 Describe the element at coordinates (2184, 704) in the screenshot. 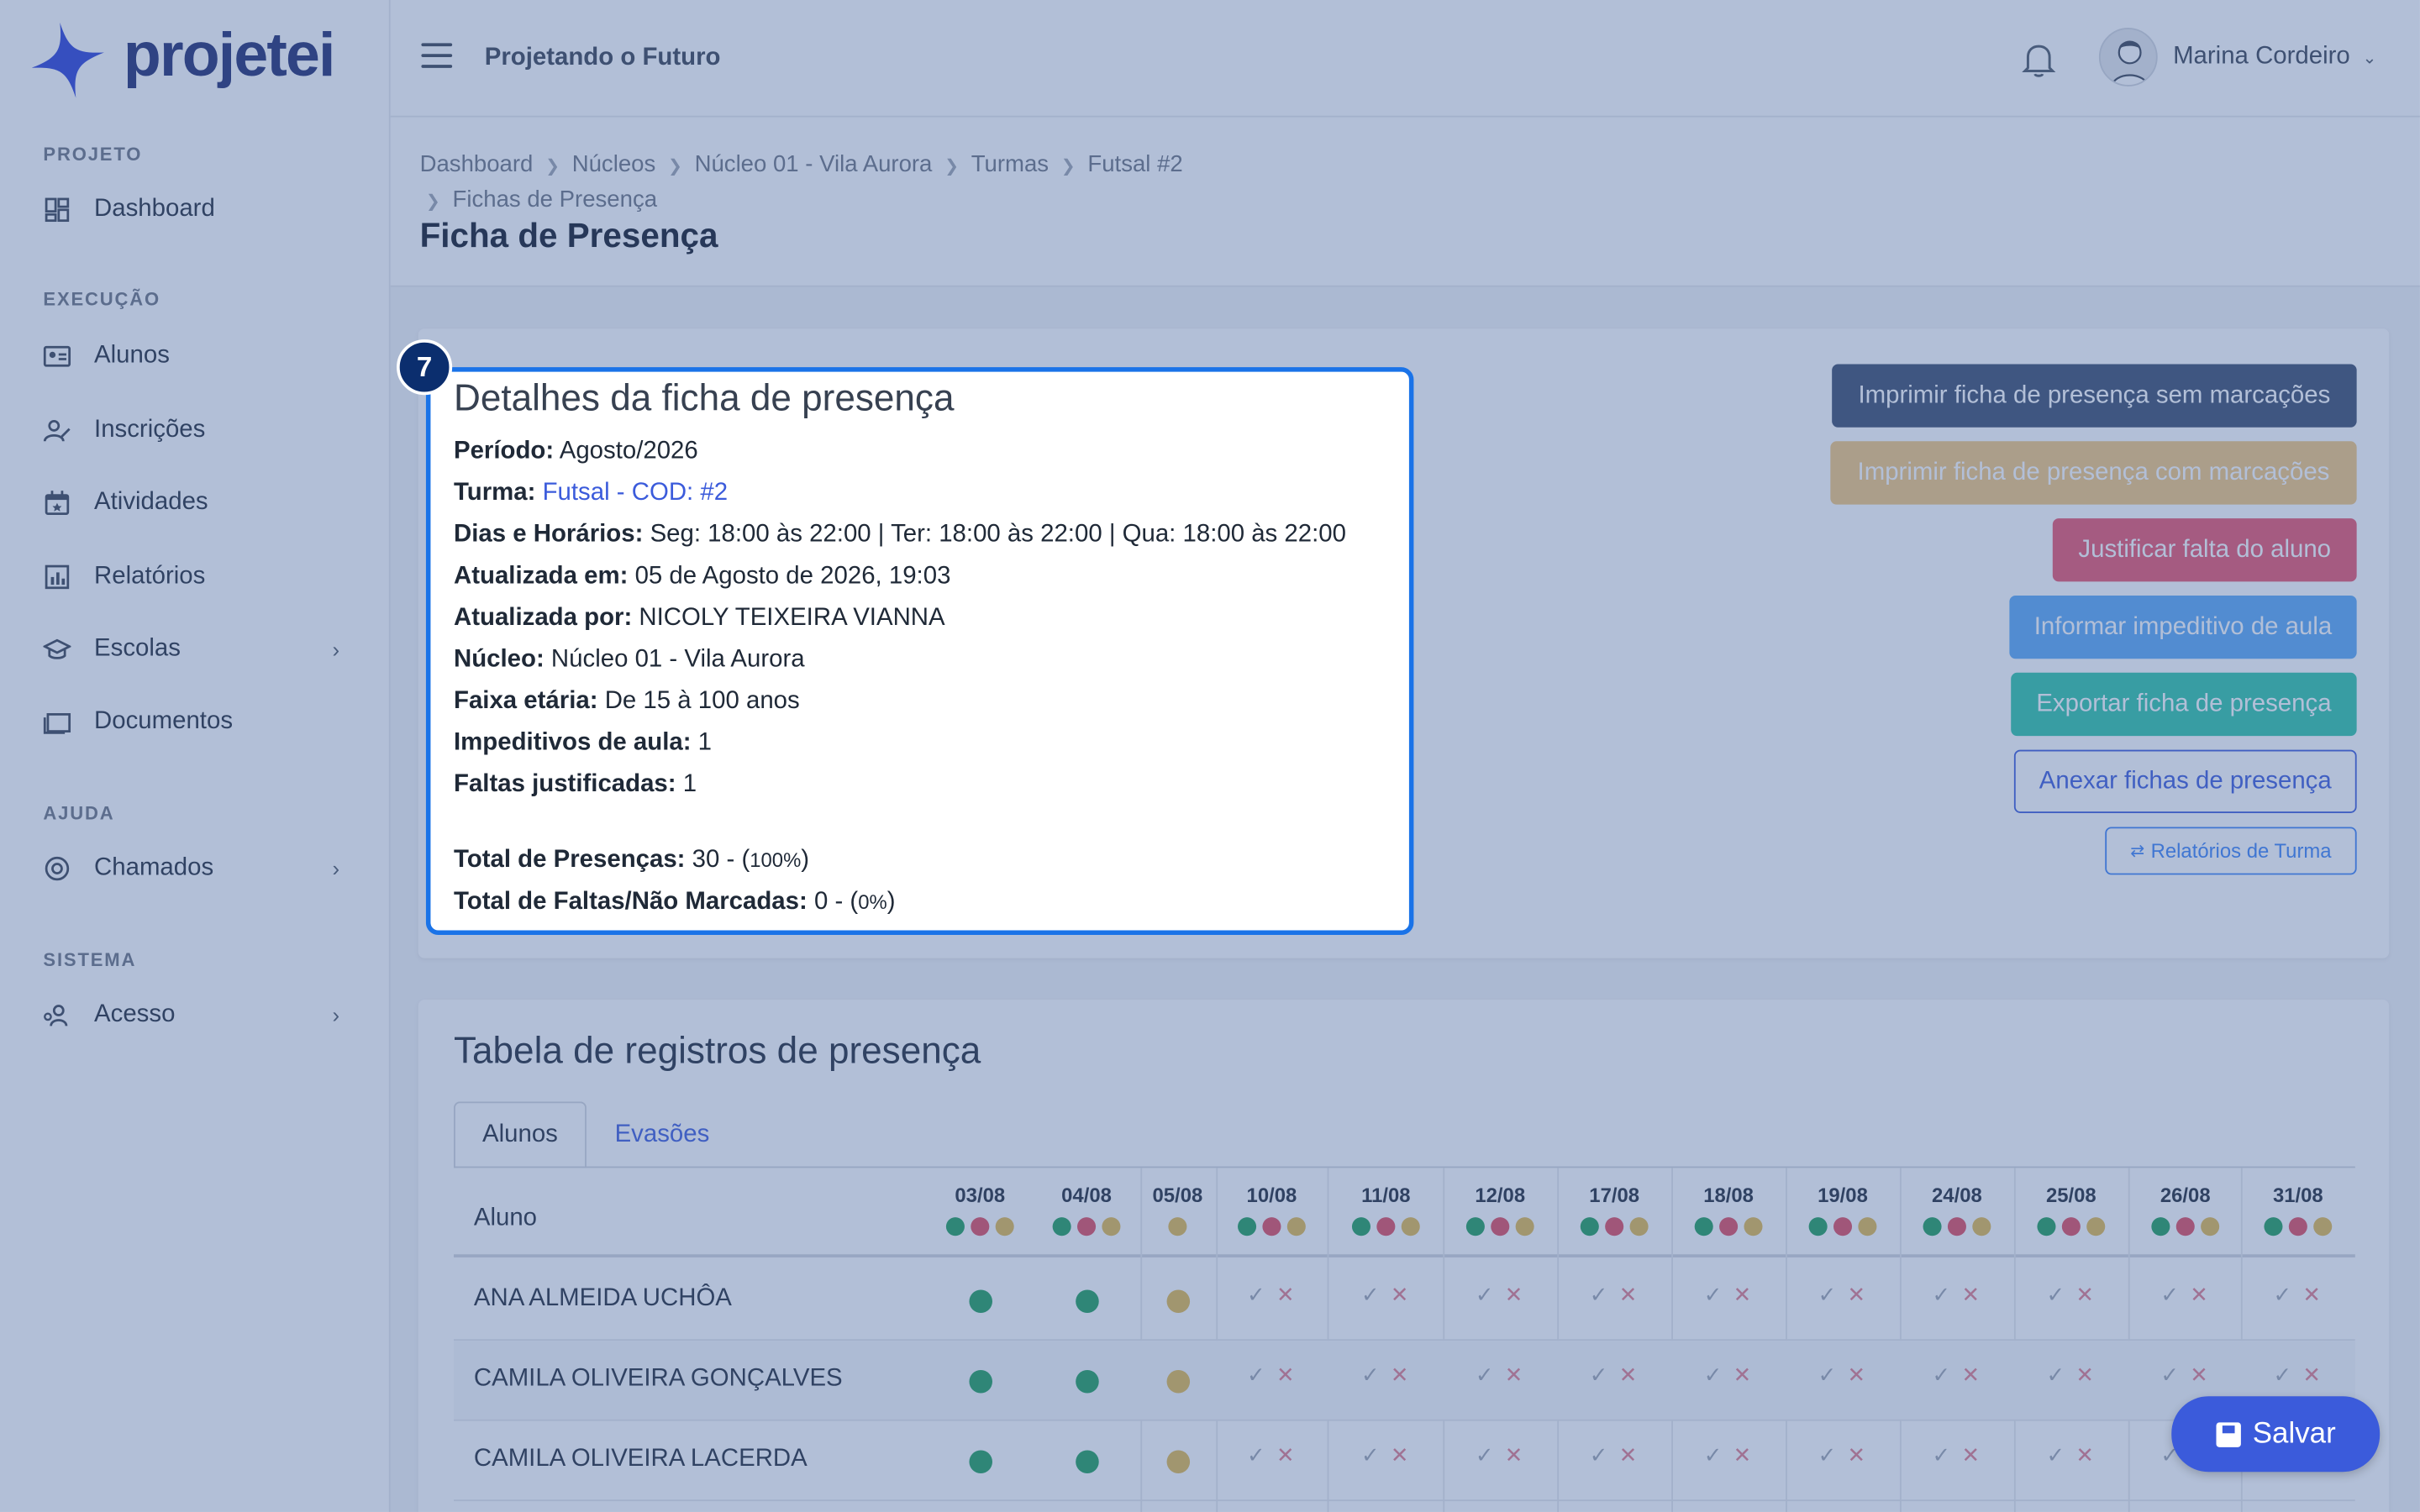

I see `export-button: Exportar ficha de presença` at that location.